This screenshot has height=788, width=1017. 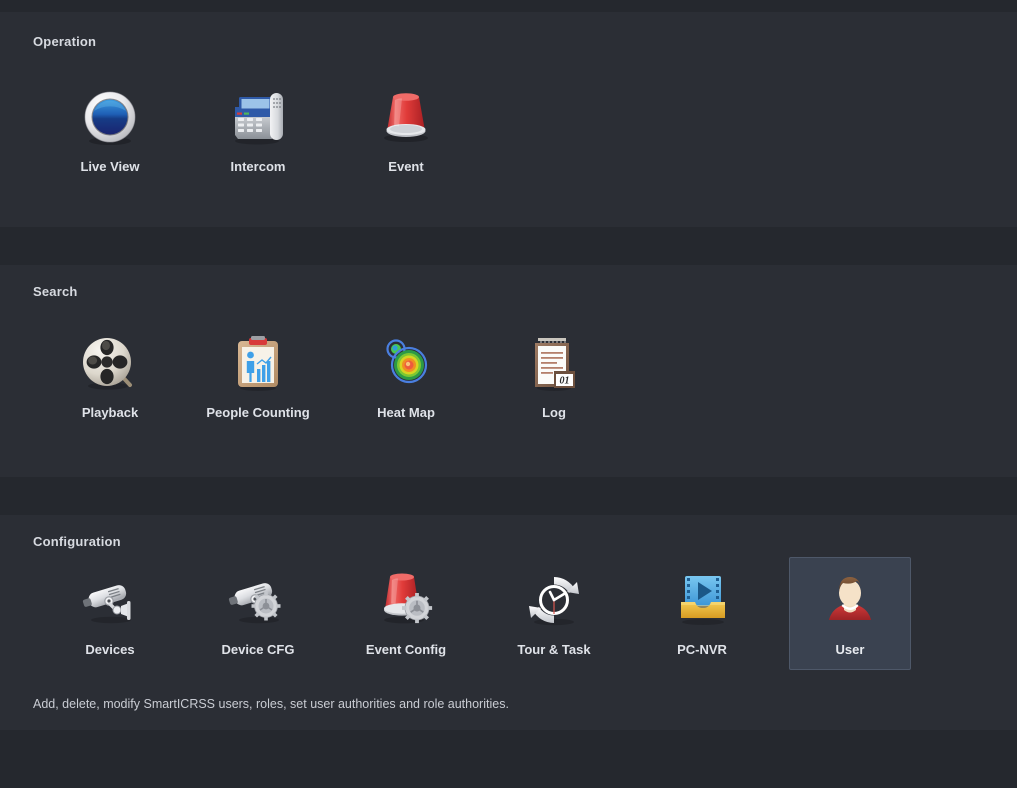 I want to click on tile-intercom: Intercom, so click(x=258, y=130).